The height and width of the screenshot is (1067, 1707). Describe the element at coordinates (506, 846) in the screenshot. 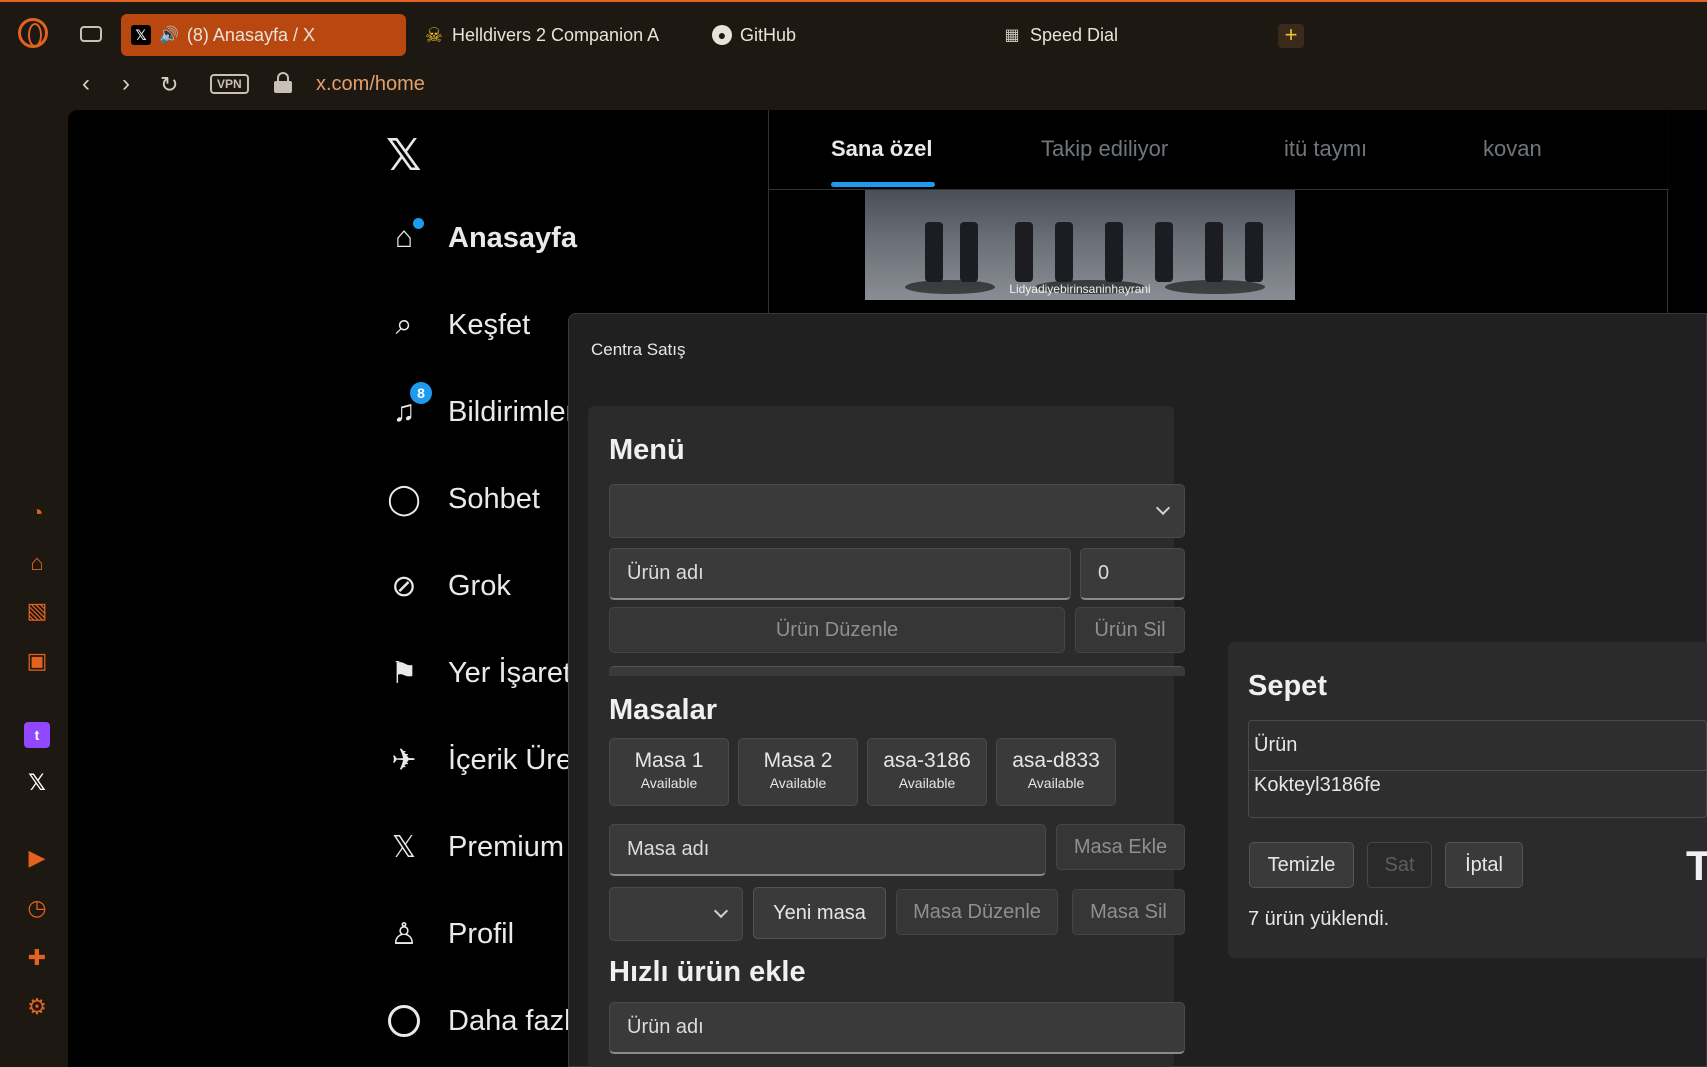

I see `nav-label: Premium` at that location.